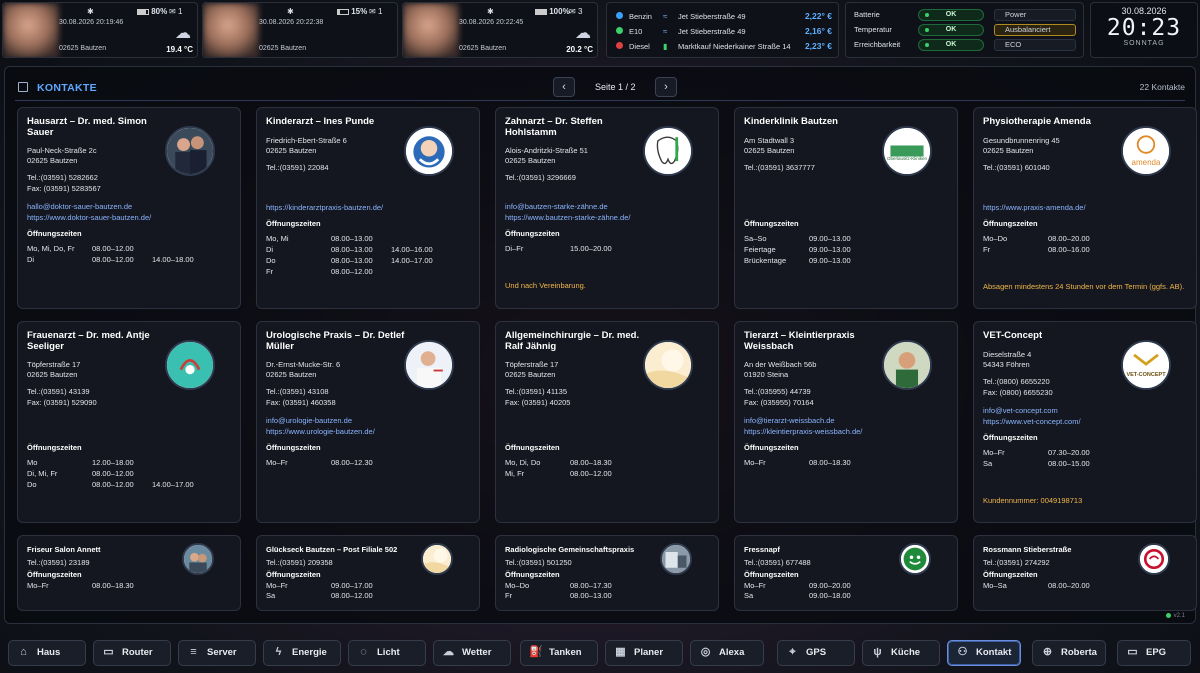  What do you see at coordinates (1006, 364) in the screenshot?
I see `contact-city: 54343 Föhren` at bounding box center [1006, 364].